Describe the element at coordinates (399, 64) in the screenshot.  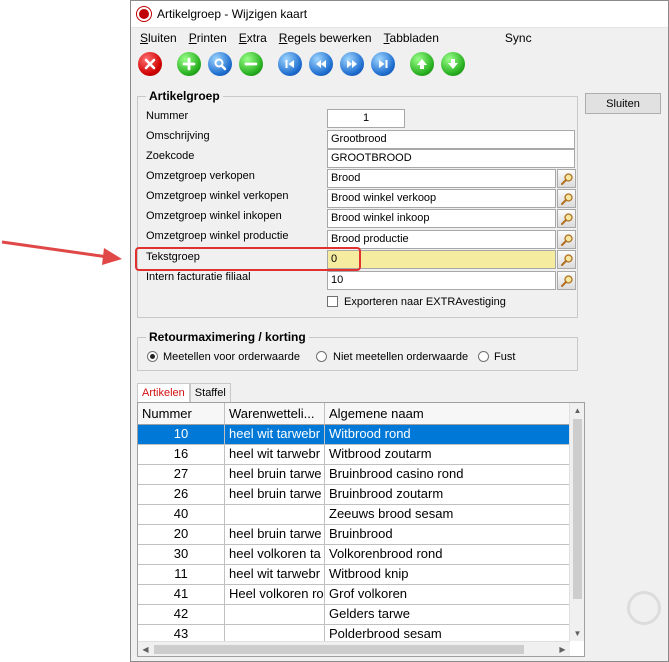
I see `toolbar` at that location.